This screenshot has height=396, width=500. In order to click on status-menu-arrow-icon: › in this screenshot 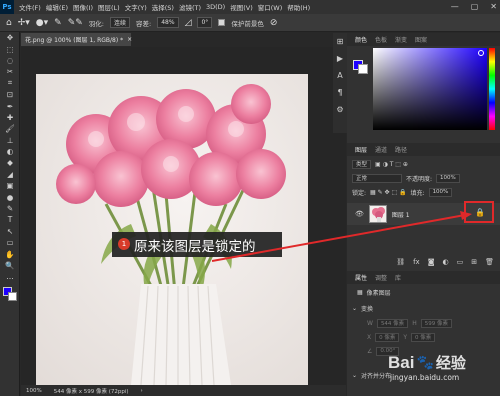, I will do `click(142, 391)`.